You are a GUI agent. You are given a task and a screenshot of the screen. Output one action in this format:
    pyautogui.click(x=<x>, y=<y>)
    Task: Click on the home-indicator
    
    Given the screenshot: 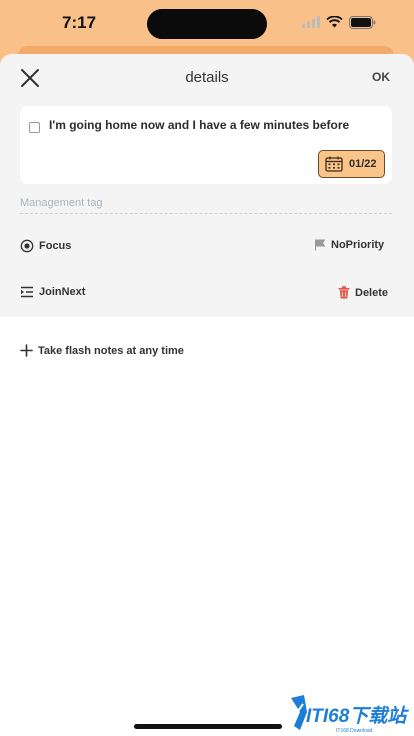 What is the action you would take?
    pyautogui.click(x=208, y=726)
    